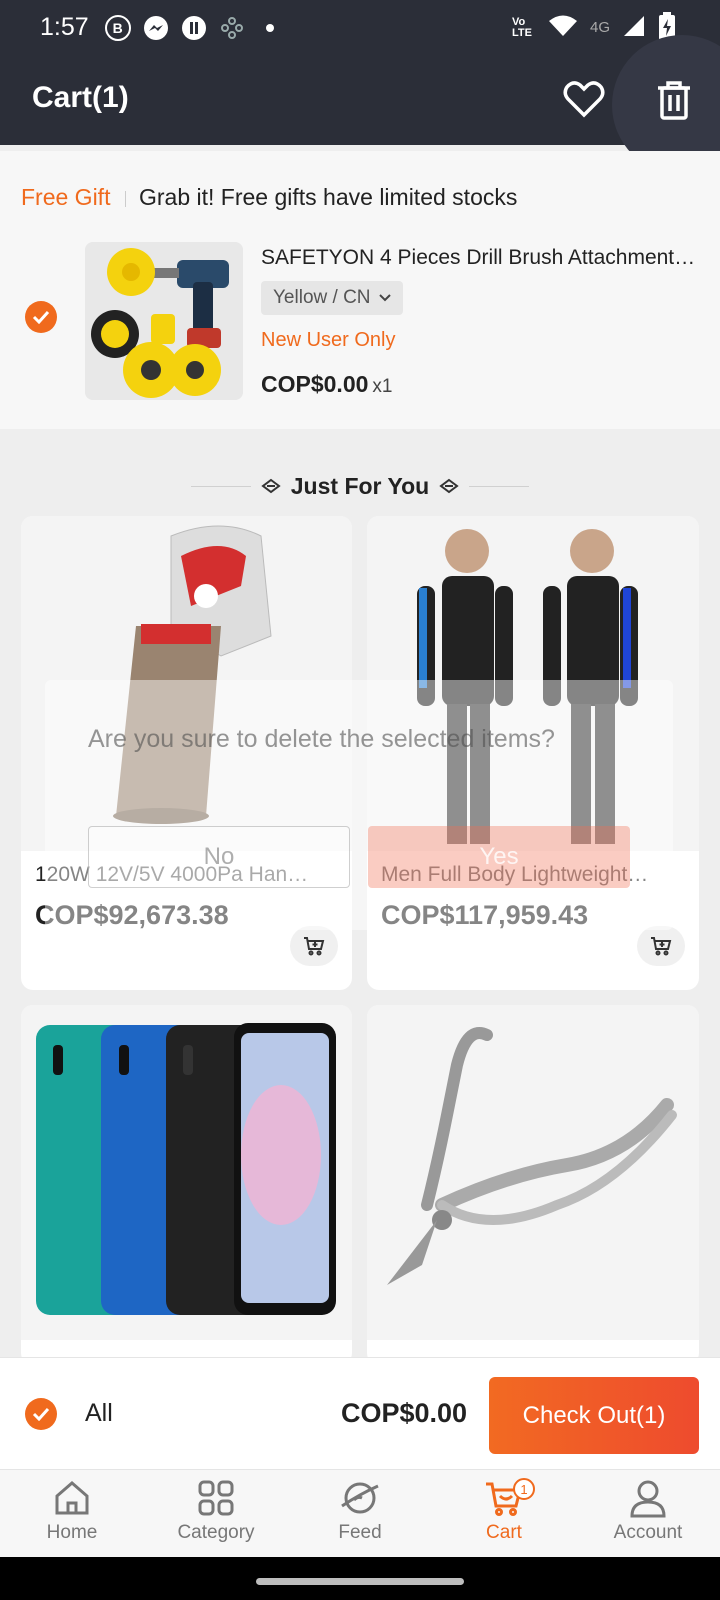  What do you see at coordinates (594, 1415) in the screenshot?
I see `checkout-button: Check Out(1)` at bounding box center [594, 1415].